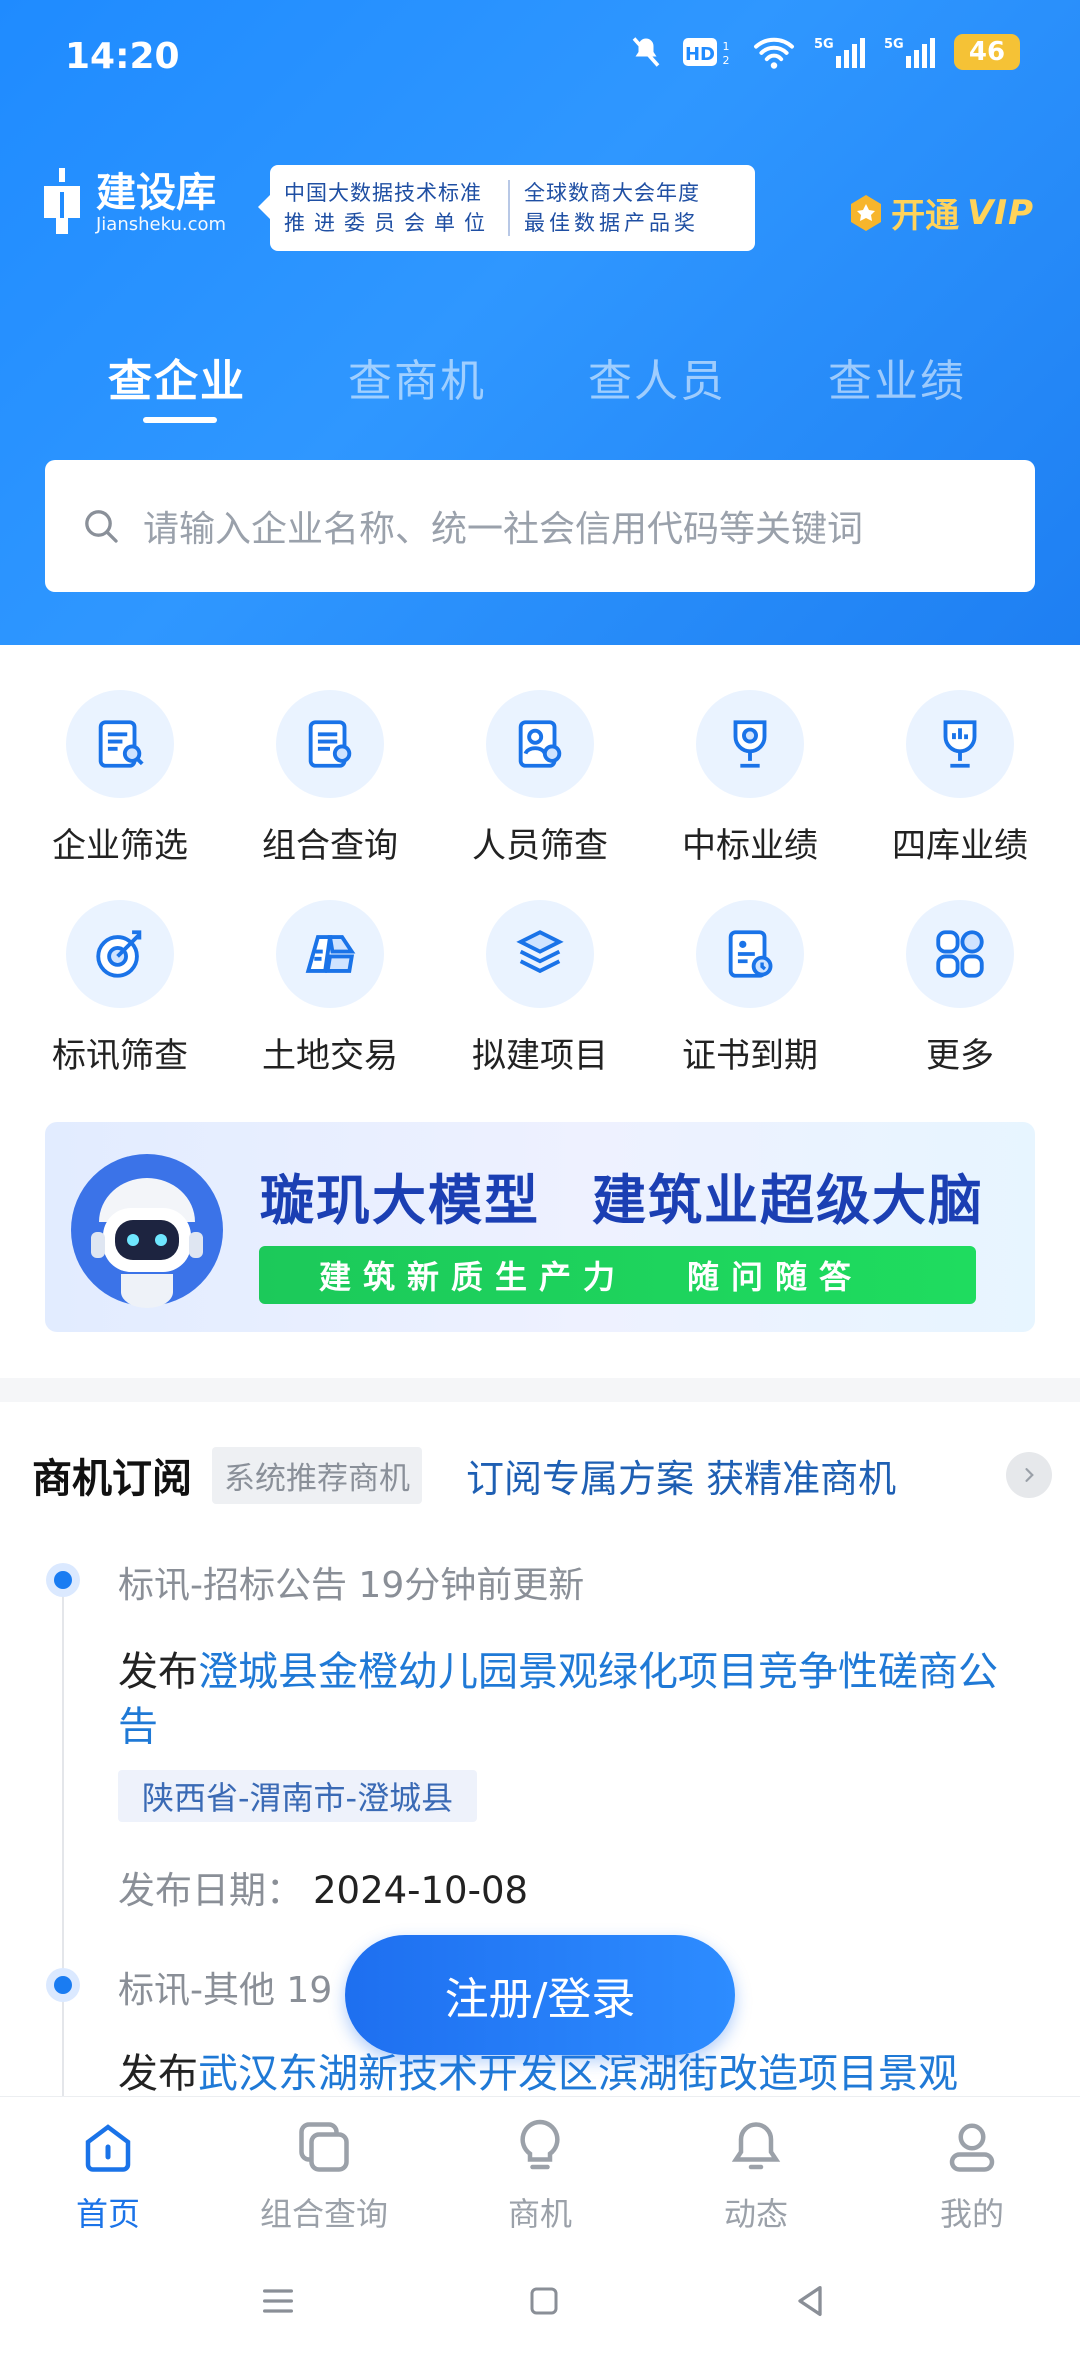  I want to click on list-item-meta: 标讯-其他 19, so click(225, 1990).